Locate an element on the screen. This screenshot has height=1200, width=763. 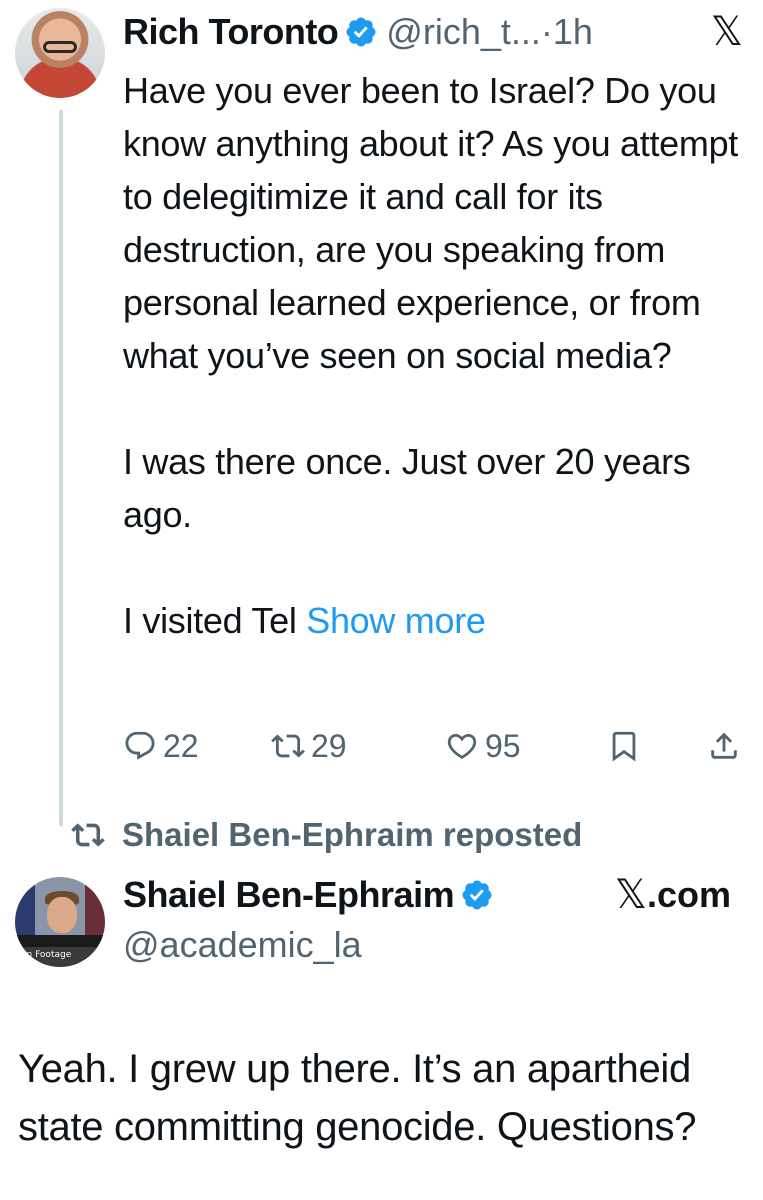
tweet-paragraph-truncated: I visited Tel Show more is located at coordinates (433, 620).